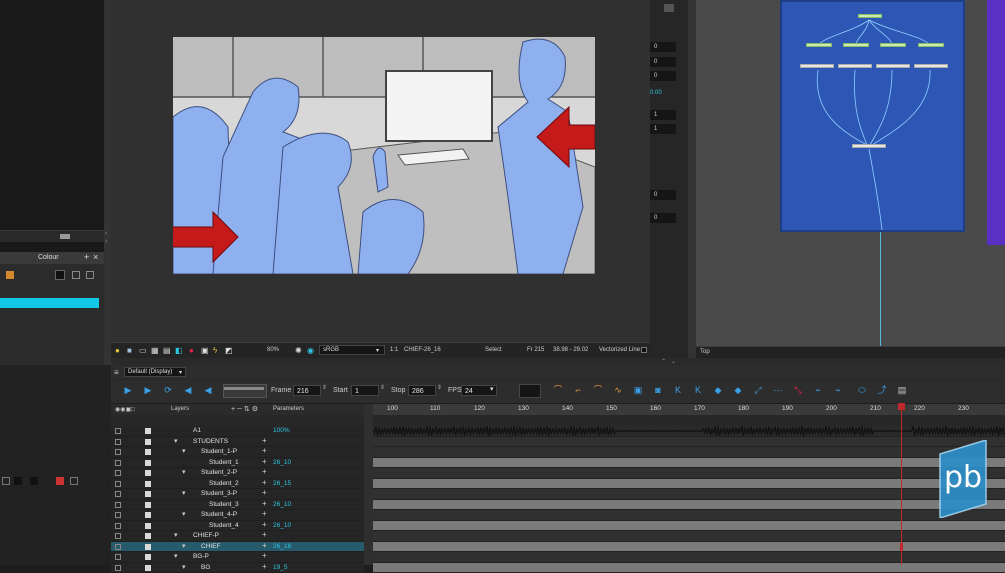 This screenshot has width=1005, height=573. I want to click on layer-row: ▾CHIEF-P+, so click(237, 536).